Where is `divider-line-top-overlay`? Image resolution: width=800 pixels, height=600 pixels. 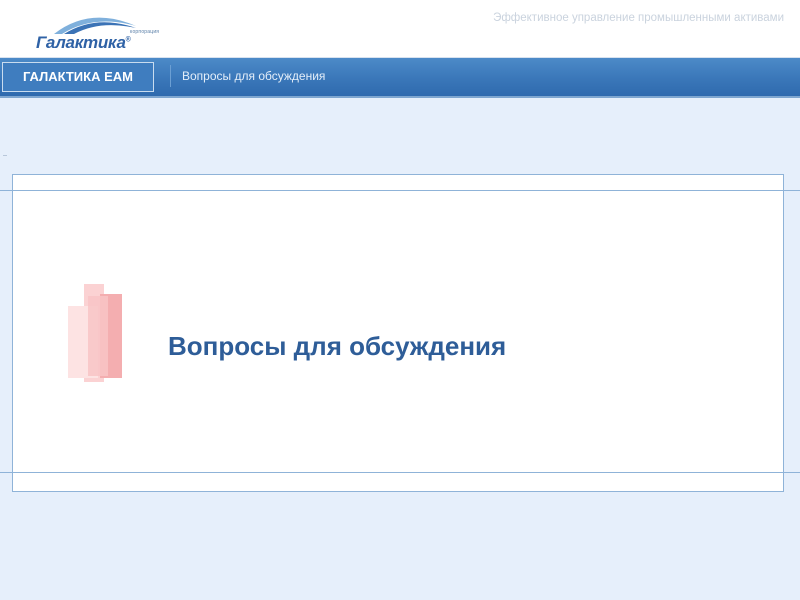
divider-line-top-overlay is located at coordinates (400, 190).